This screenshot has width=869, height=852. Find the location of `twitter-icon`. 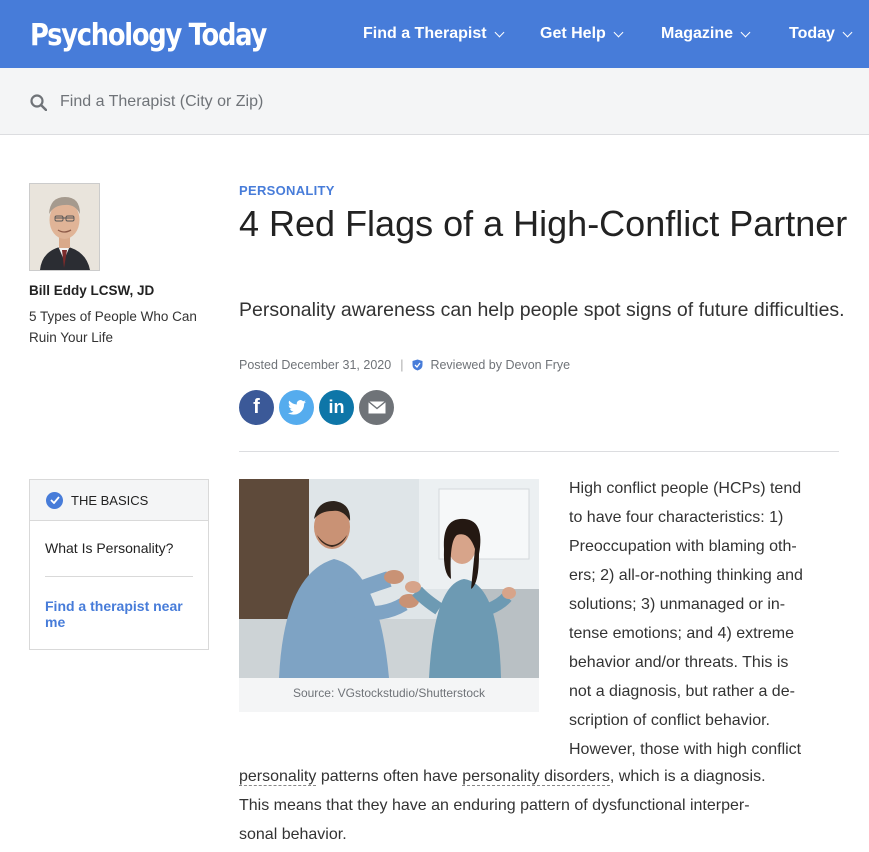

twitter-icon is located at coordinates (296, 407).